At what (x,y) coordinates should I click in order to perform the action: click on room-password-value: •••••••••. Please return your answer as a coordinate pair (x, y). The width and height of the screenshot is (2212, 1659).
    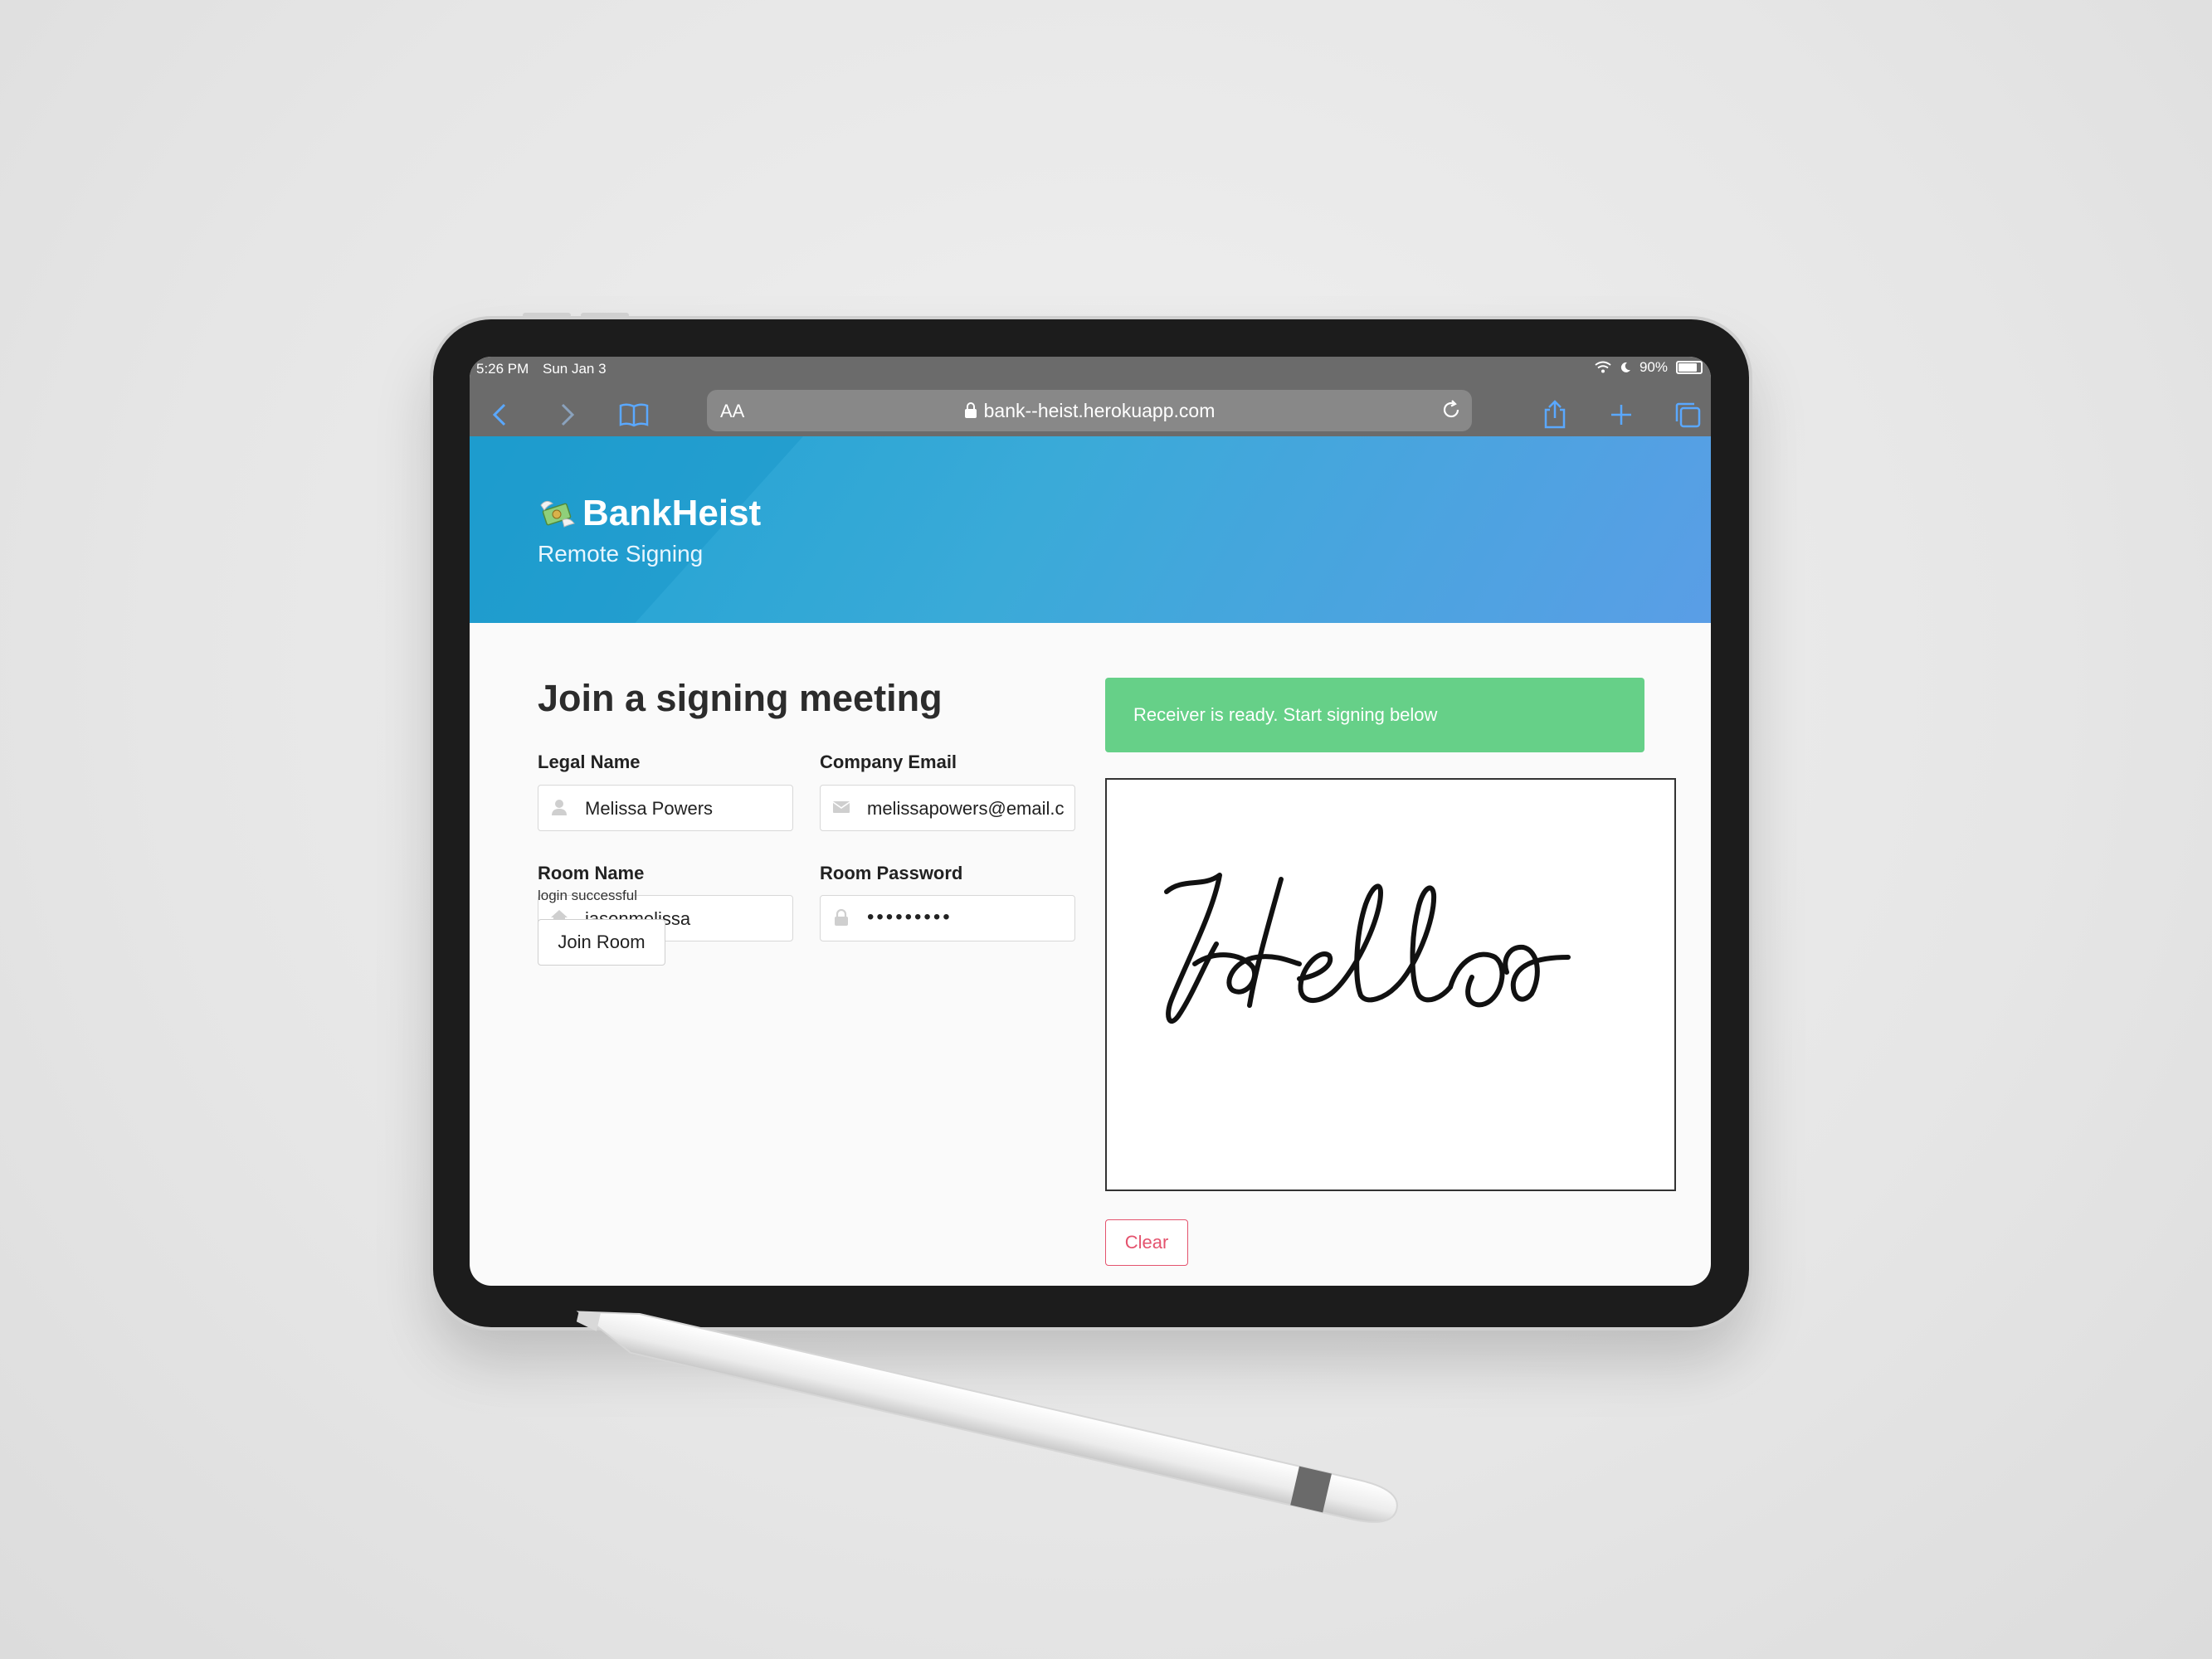
    Looking at the image, I should click on (910, 917).